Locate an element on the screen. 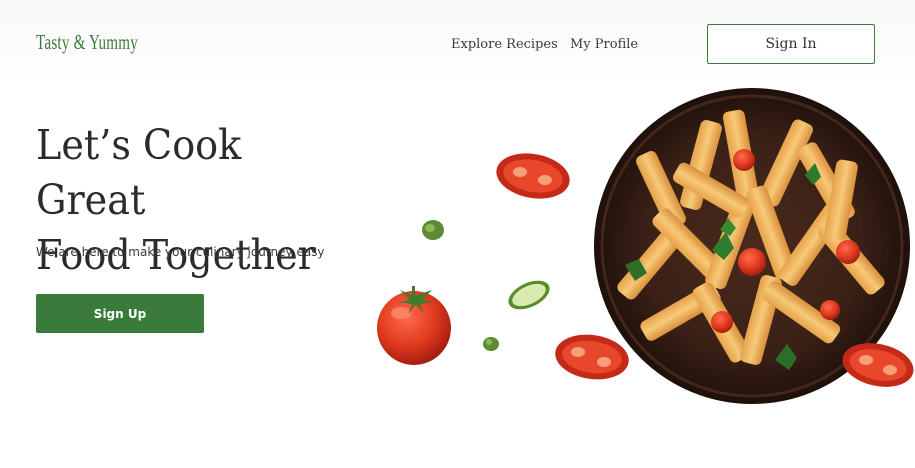  tomato-icon is located at coordinates (414, 325).